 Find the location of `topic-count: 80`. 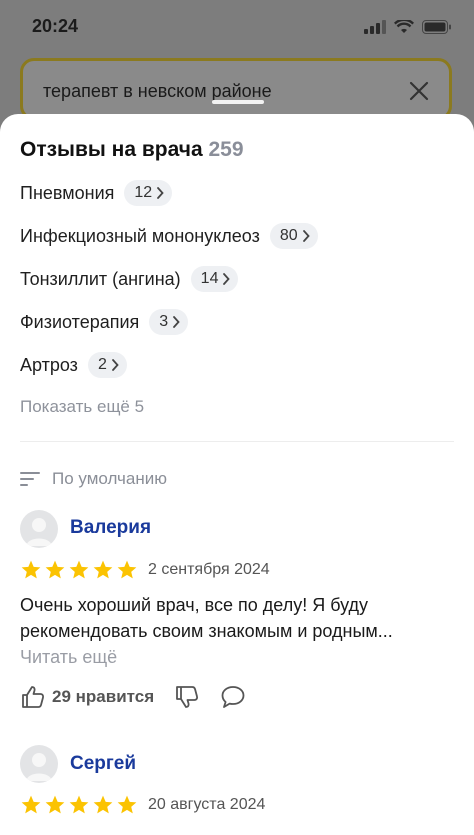

topic-count: 80 is located at coordinates (288, 235).